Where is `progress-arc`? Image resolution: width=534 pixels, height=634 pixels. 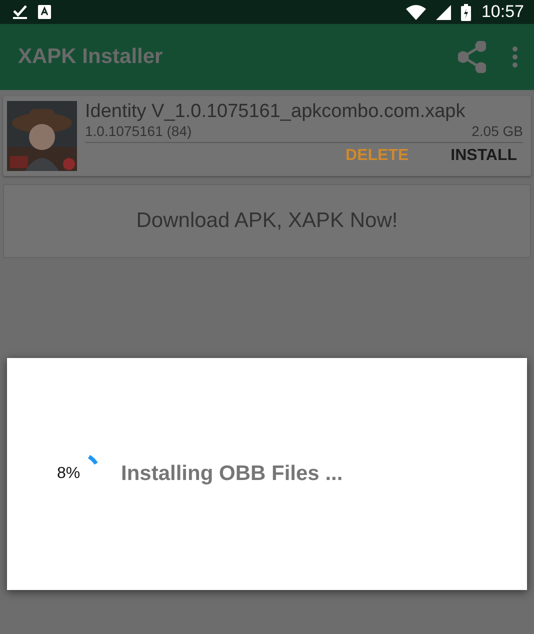 progress-arc is located at coordinates (93, 460).